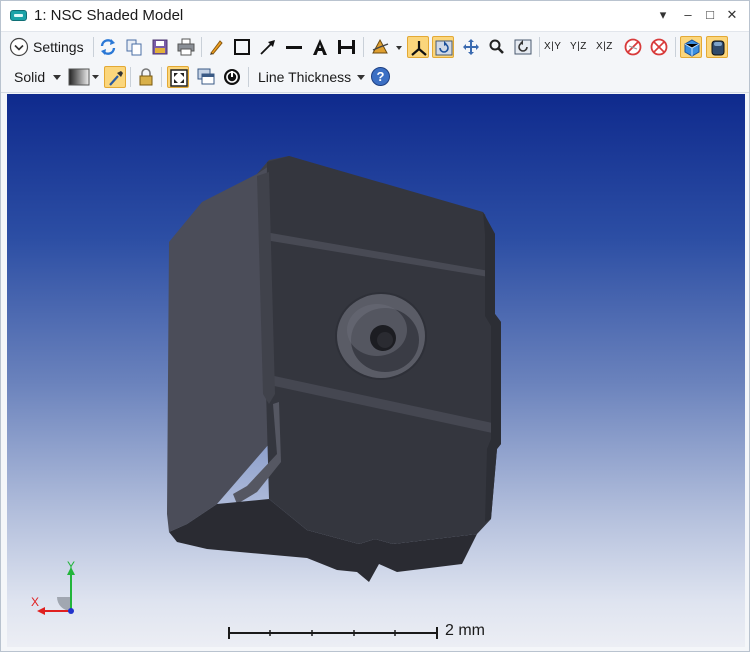 Image resolution: width=750 pixels, height=652 pixels. I want to click on settings-button: Settings, so click(48, 47).